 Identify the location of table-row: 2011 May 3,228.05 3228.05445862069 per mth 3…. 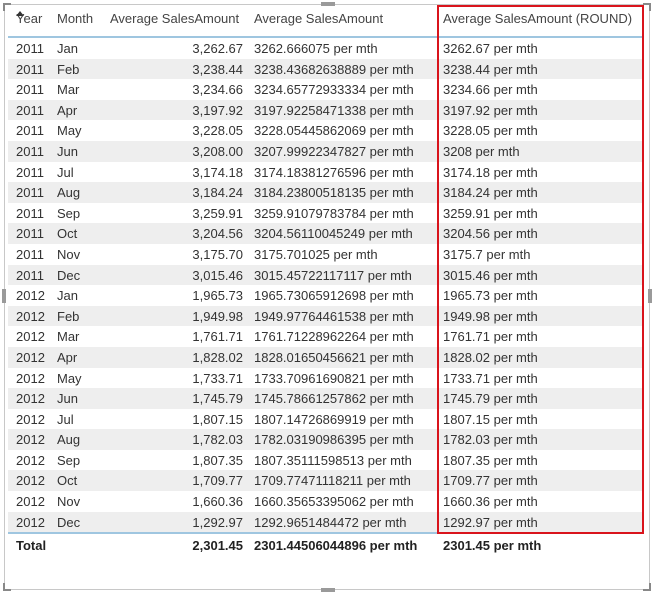
(325, 130).